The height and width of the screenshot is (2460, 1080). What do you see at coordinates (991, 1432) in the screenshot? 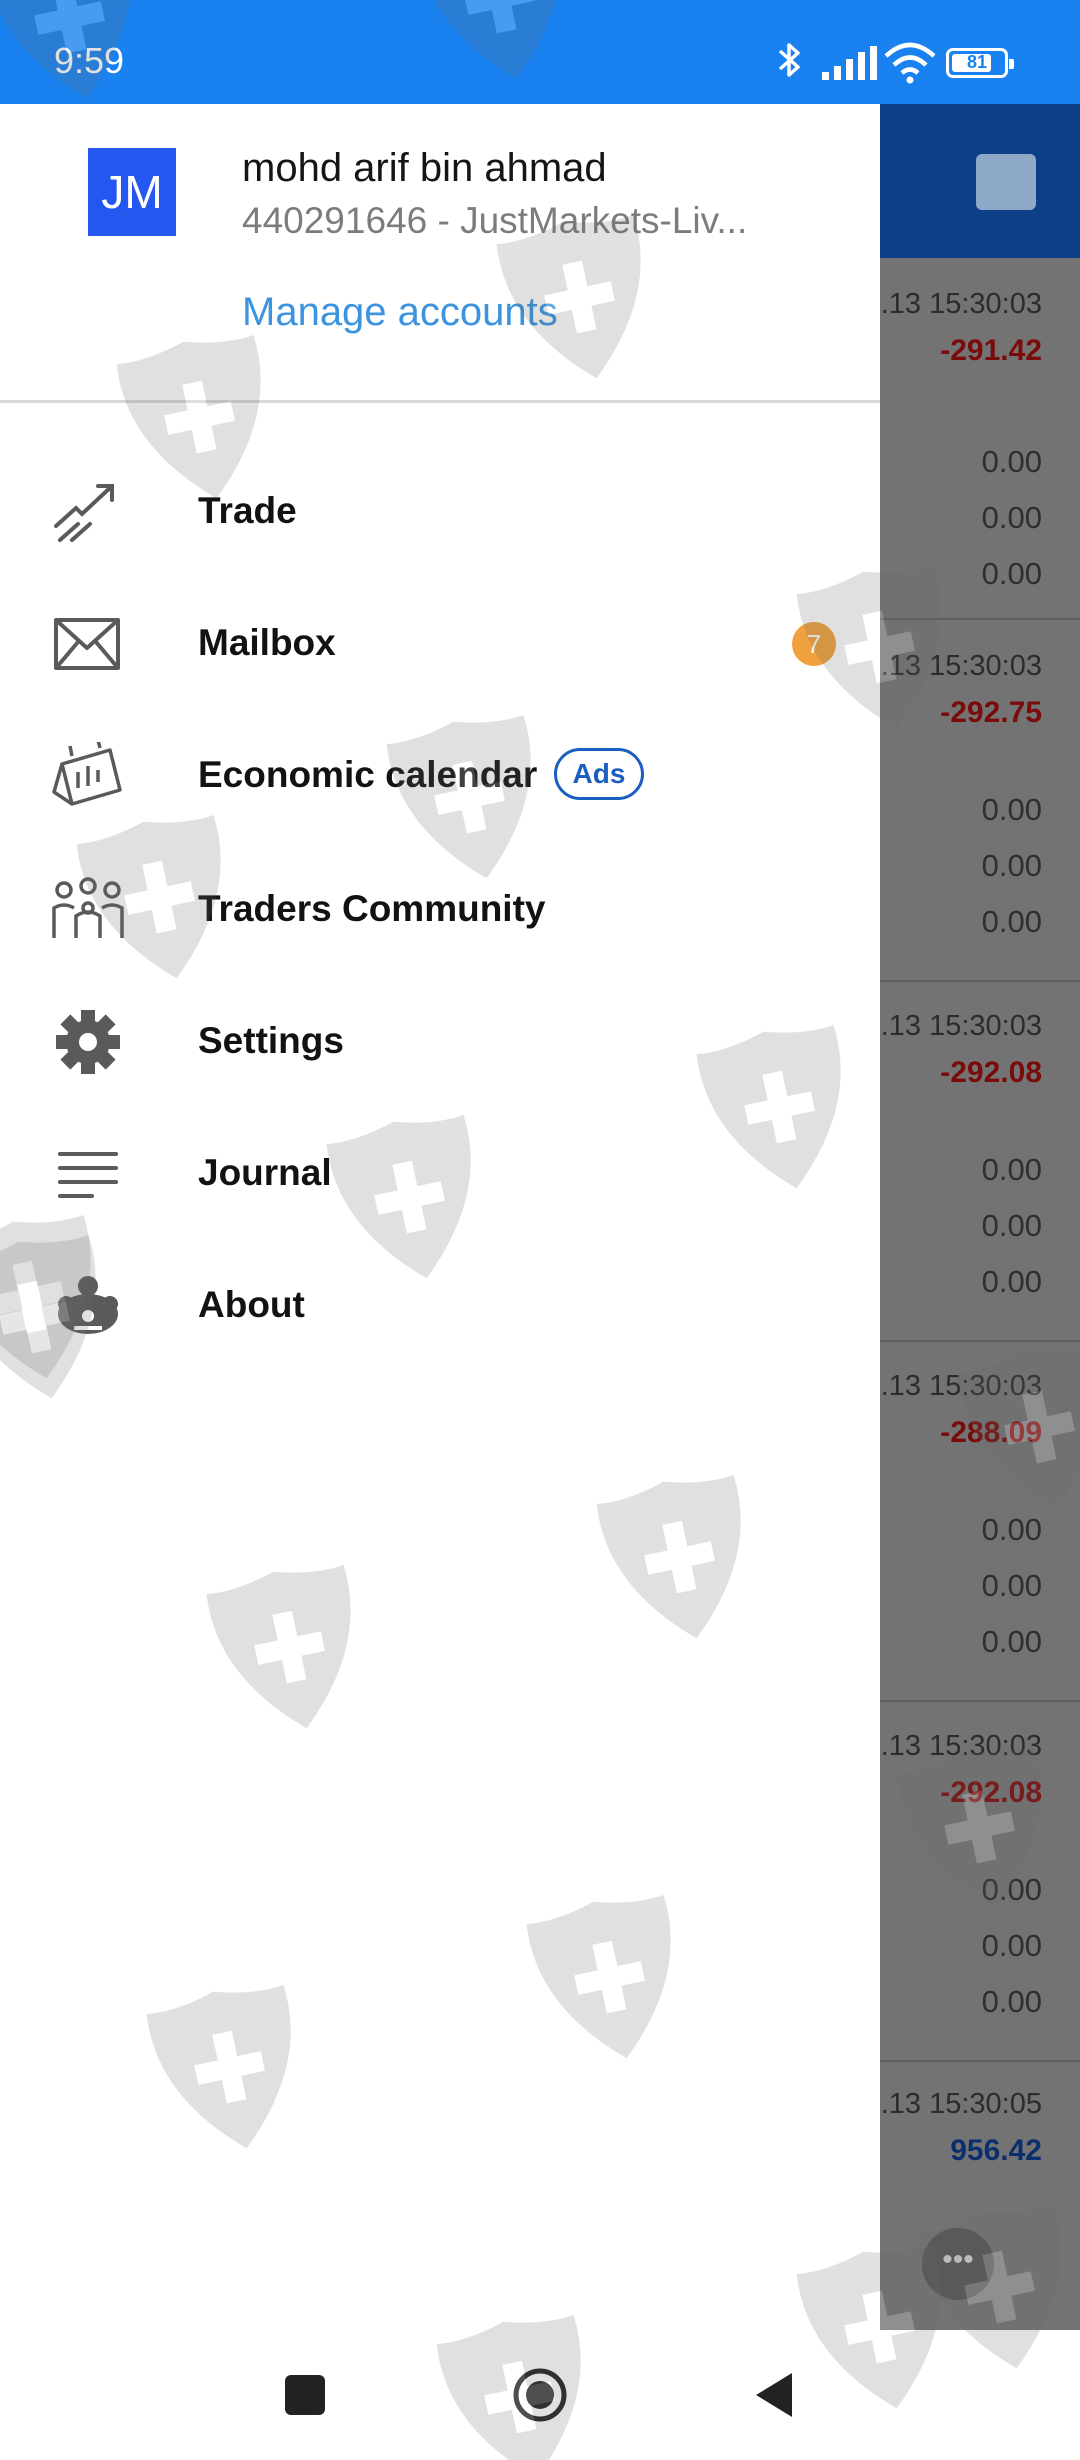
I see `row-profit: -288.09` at bounding box center [991, 1432].